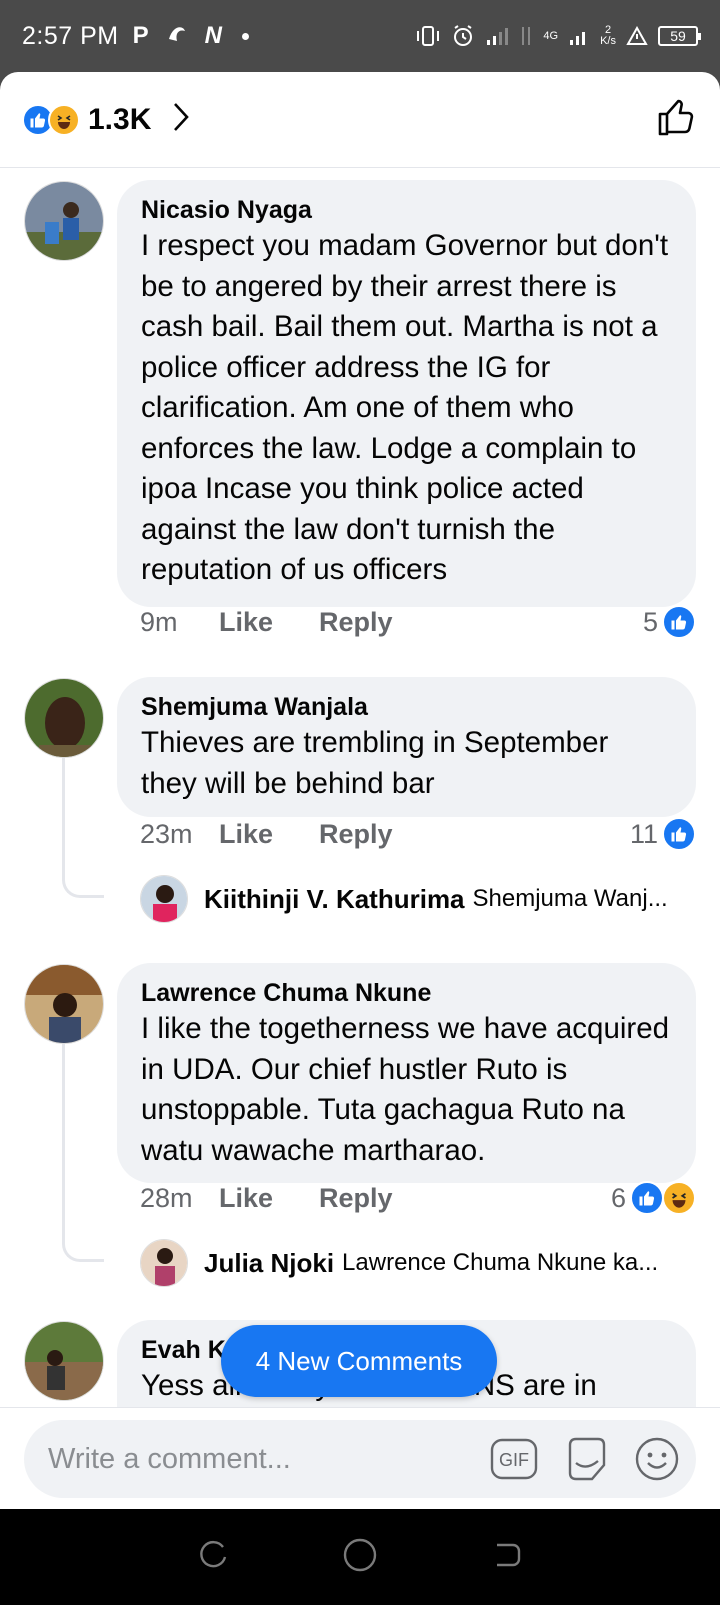  I want to click on comment-composer: GIF, so click(360, 1458).